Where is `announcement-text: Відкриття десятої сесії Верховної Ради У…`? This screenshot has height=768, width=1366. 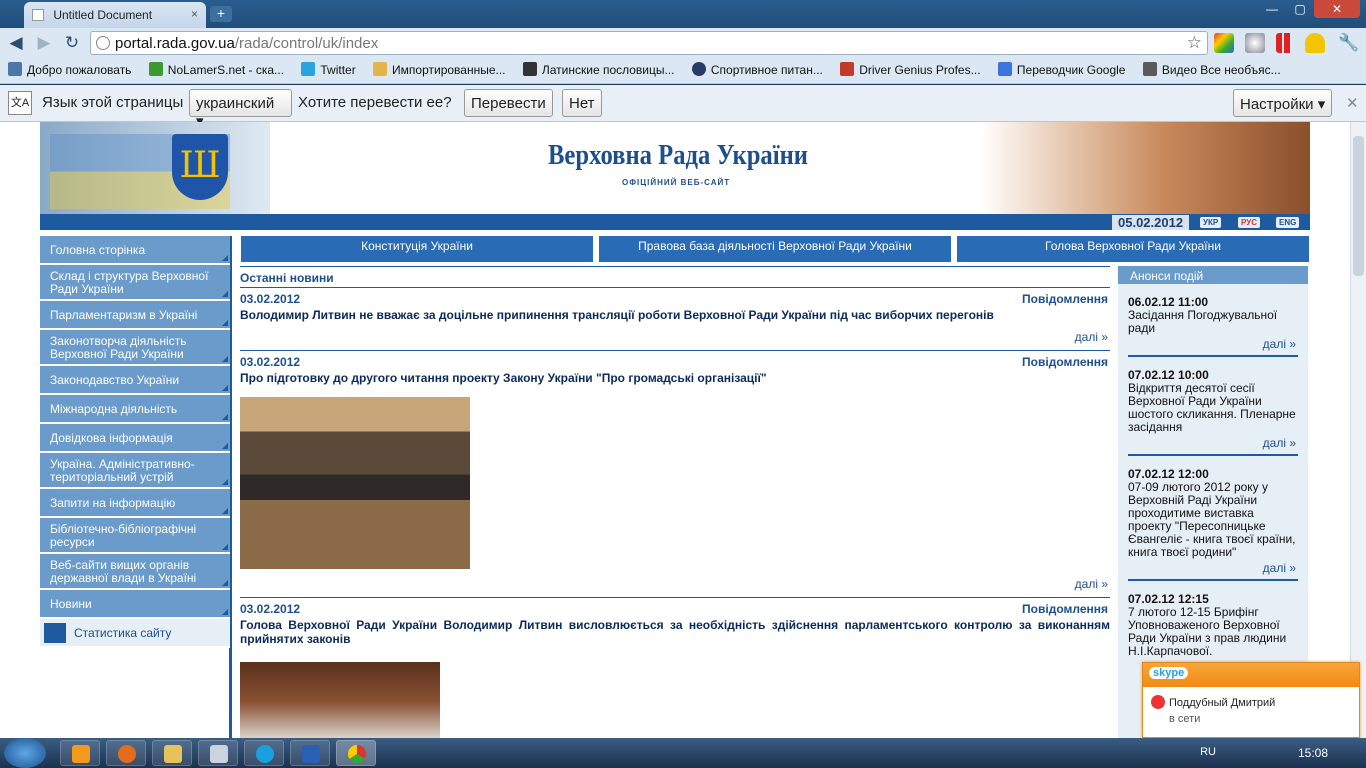 announcement-text: Відкриття десятої сесії Верховної Ради У… is located at coordinates (1212, 407).